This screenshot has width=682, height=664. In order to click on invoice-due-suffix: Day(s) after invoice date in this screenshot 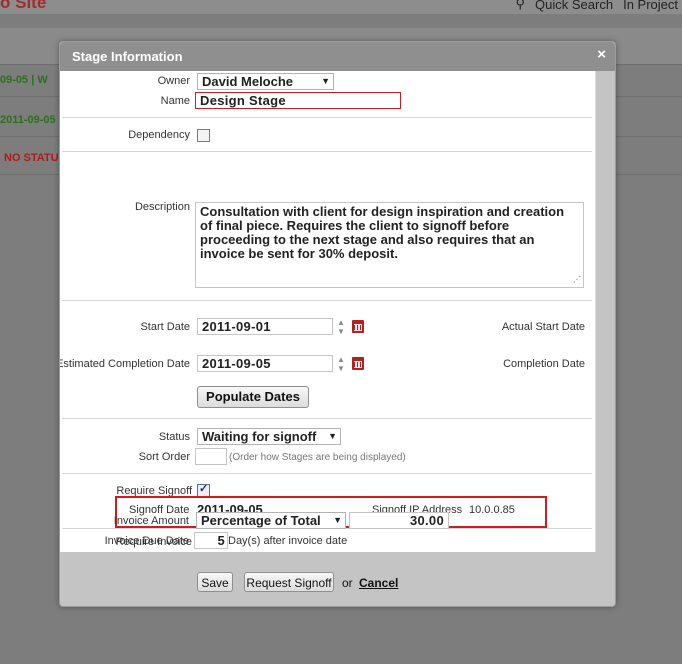, I will do `click(288, 541)`.